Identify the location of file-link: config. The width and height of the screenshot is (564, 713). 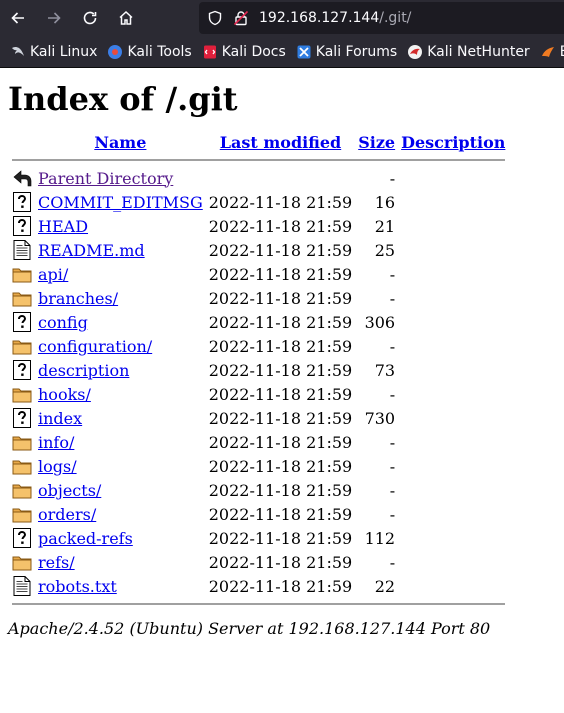
(63, 322).